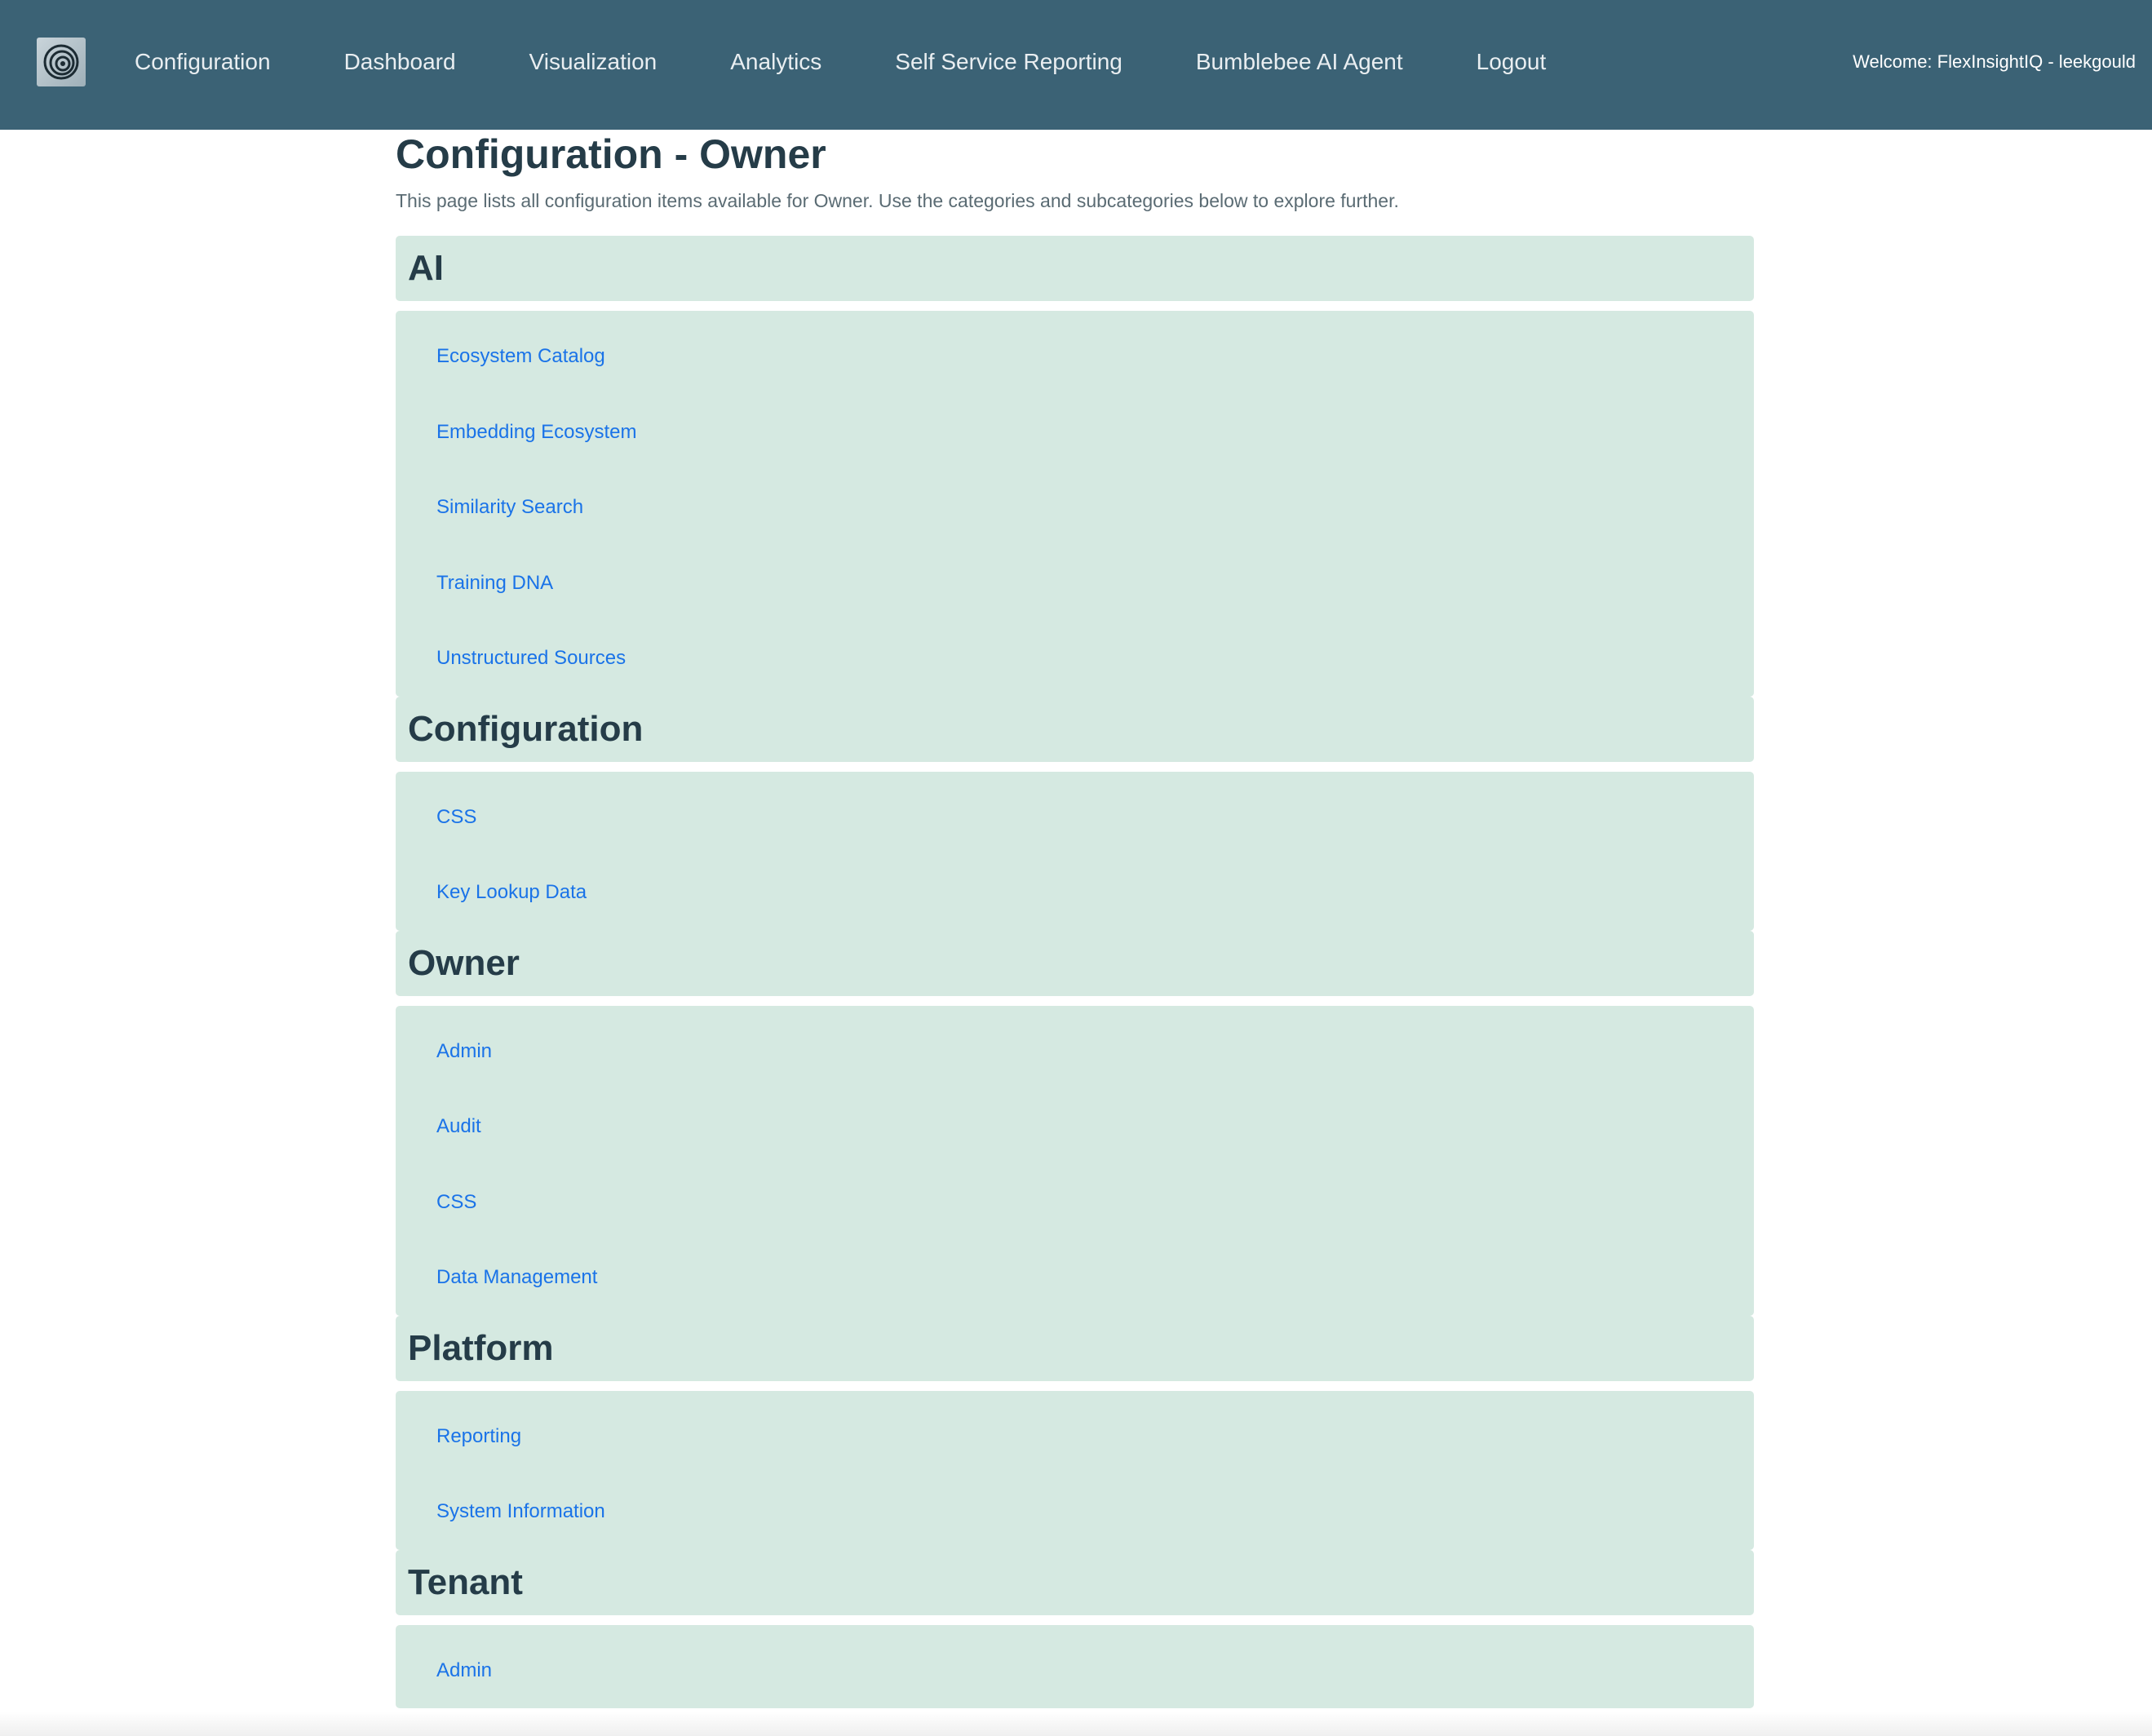 Image resolution: width=2152 pixels, height=1736 pixels. What do you see at coordinates (203, 62) in the screenshot?
I see `nav-configuration: Configuration` at bounding box center [203, 62].